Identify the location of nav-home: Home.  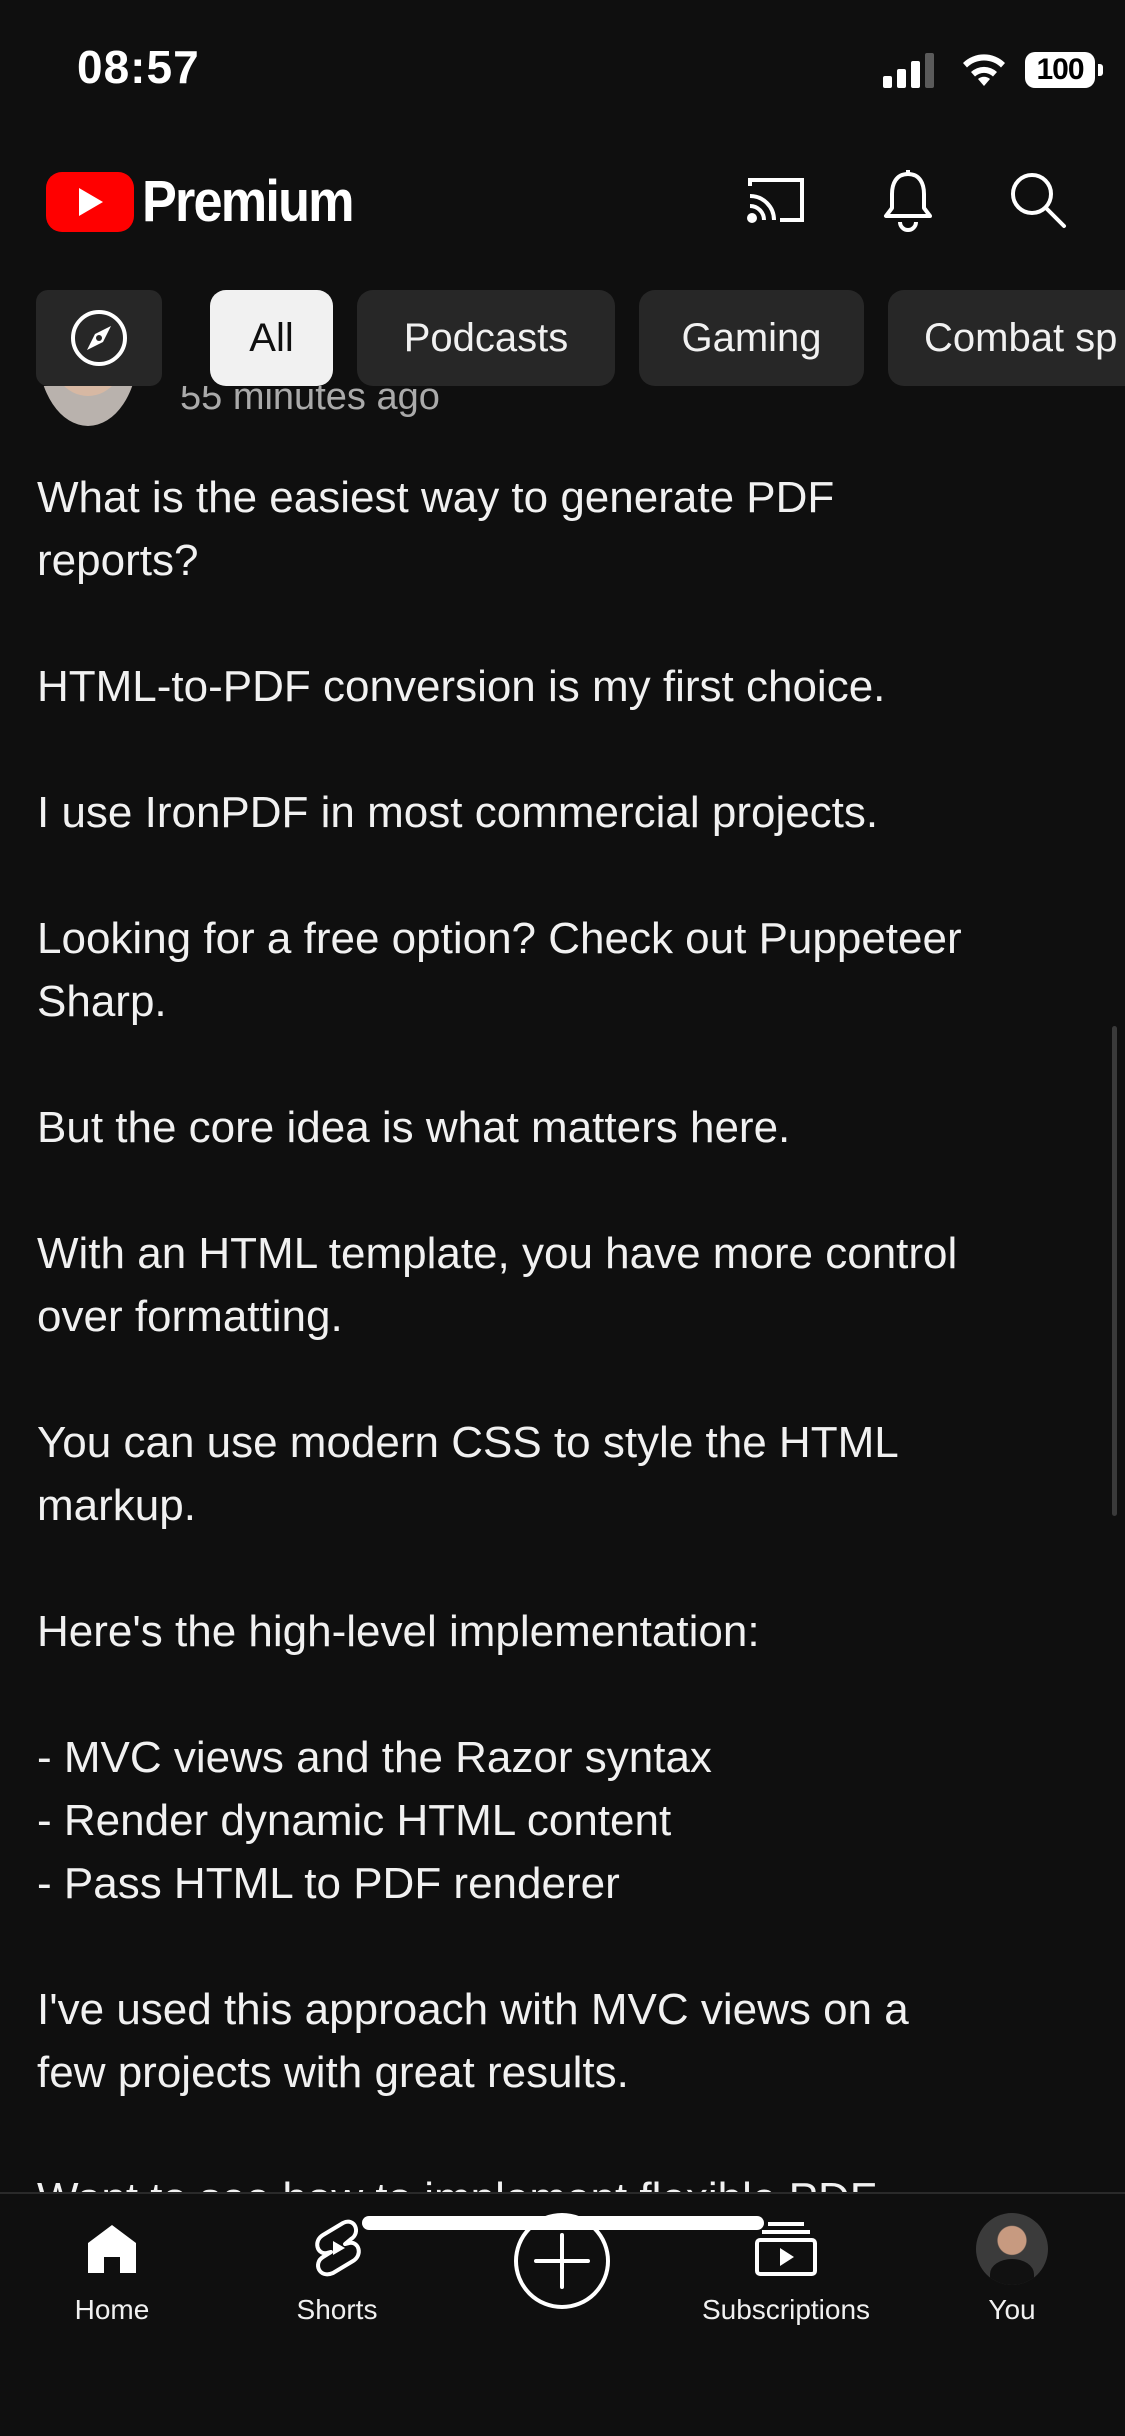
(112, 2268).